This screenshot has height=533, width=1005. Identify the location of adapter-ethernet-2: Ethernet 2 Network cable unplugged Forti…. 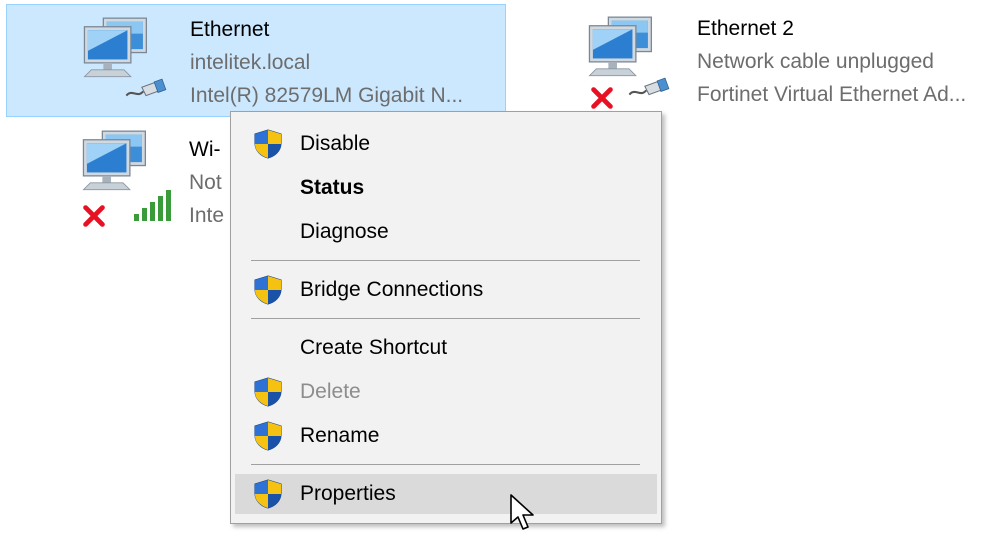
(793, 60).